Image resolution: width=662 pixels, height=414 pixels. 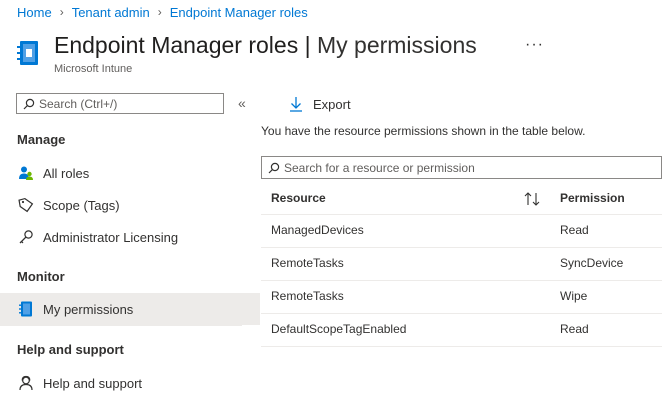 What do you see at coordinates (296, 104) in the screenshot?
I see `download-icon` at bounding box center [296, 104].